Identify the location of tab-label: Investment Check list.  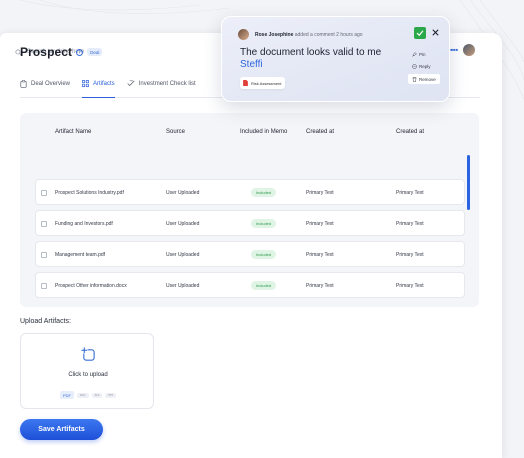
(167, 84).